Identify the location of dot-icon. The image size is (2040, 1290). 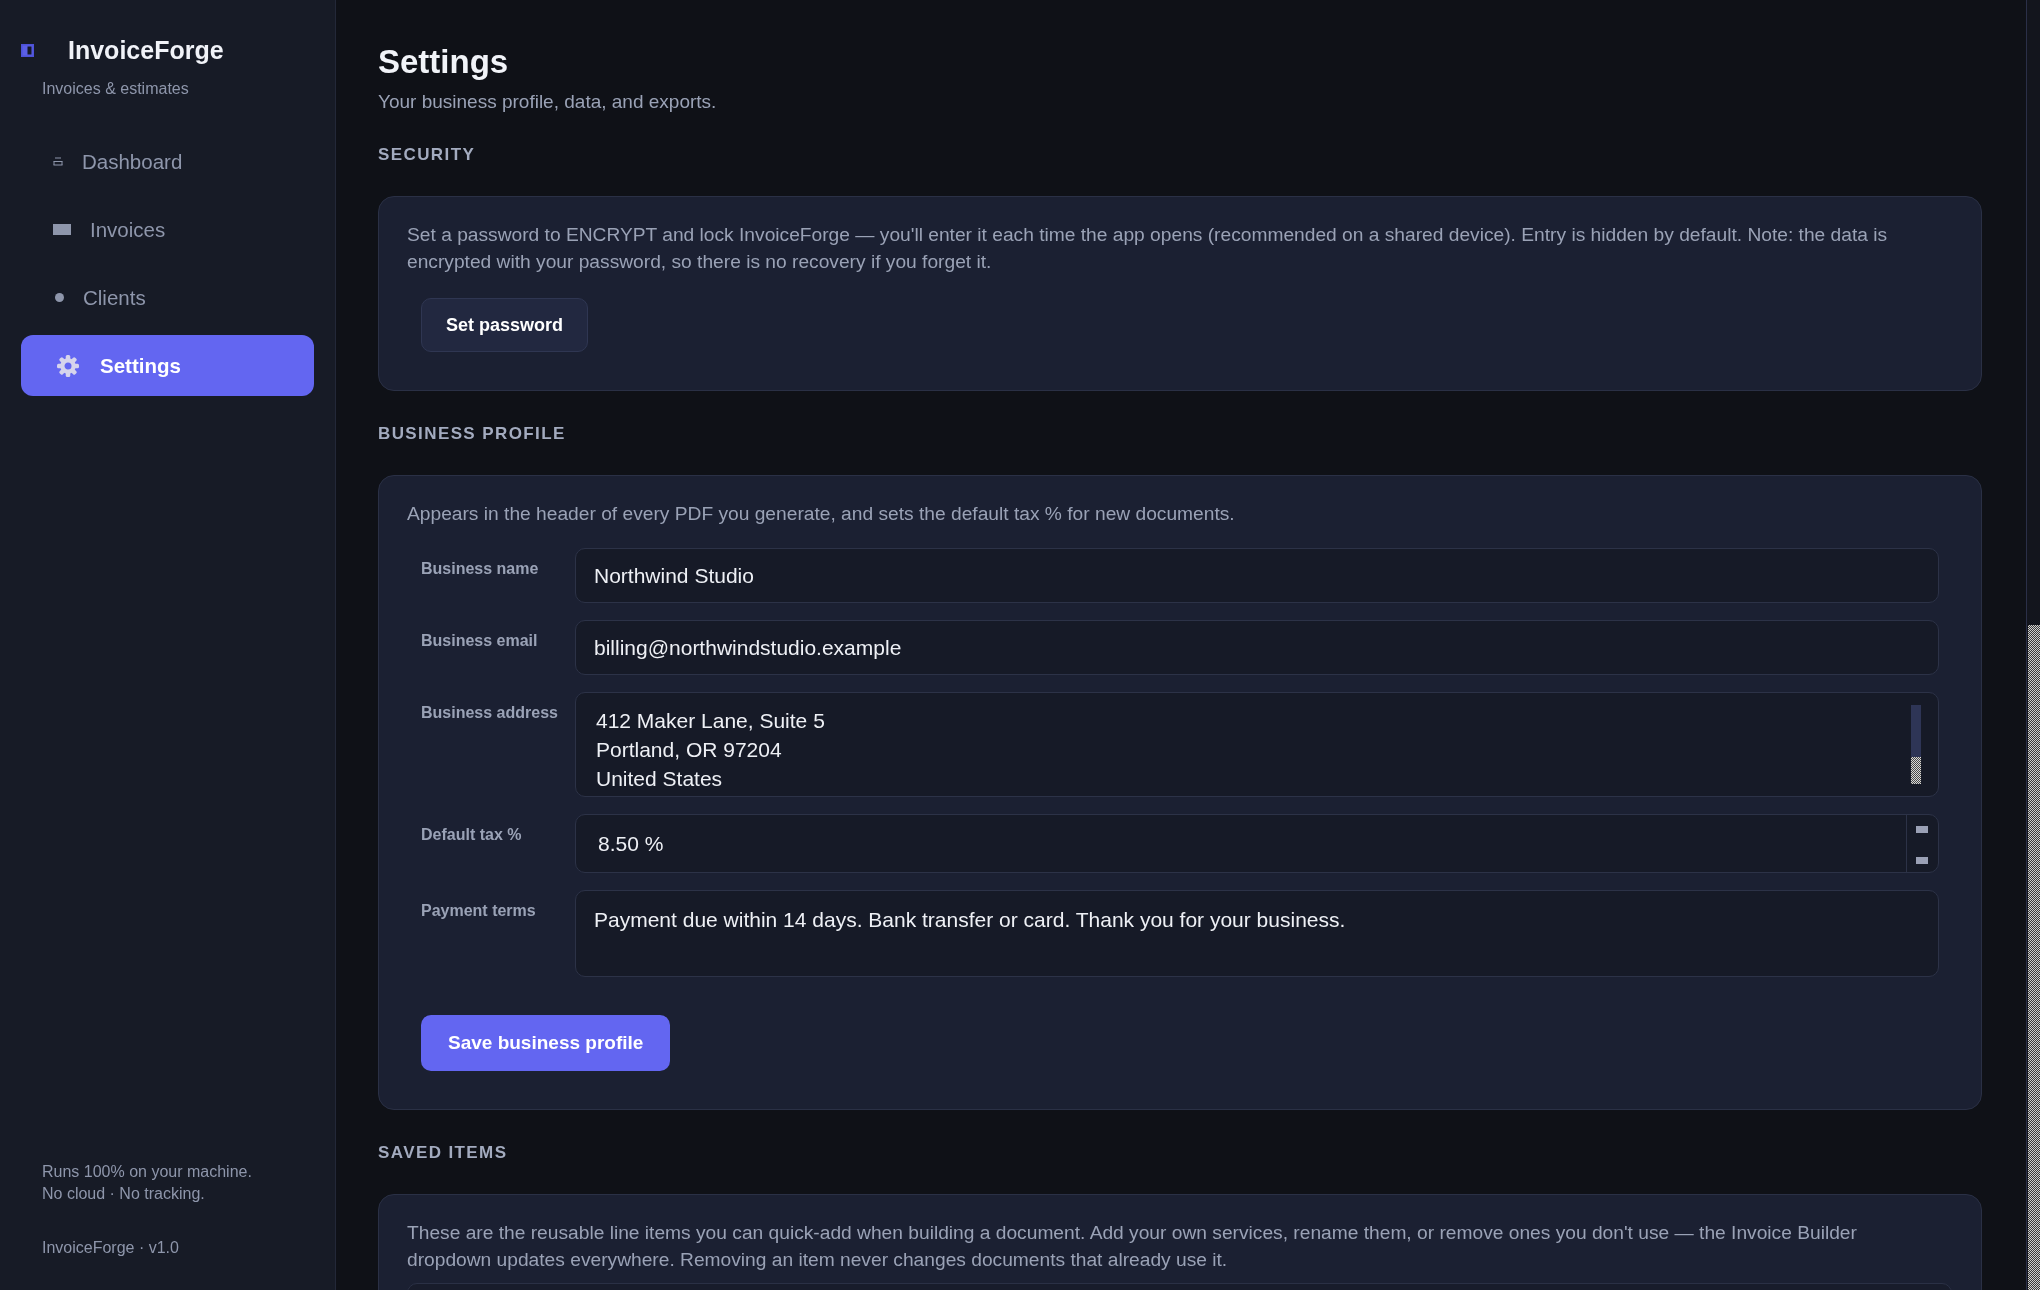
(59, 297).